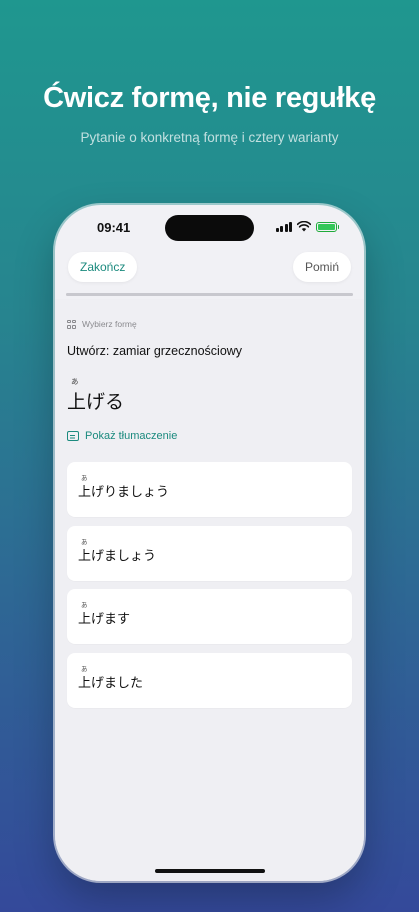  I want to click on target-word-furigana: あ, so click(75, 381).